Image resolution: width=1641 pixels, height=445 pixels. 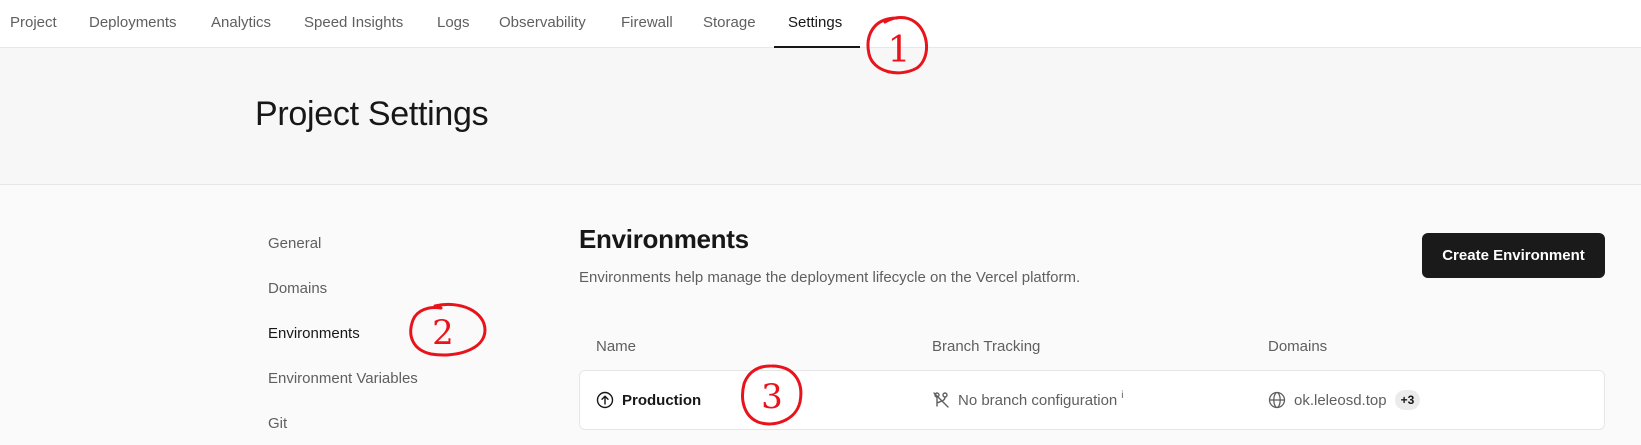 What do you see at coordinates (986, 346) in the screenshot?
I see `column-header-branch-tracking: Branch Tracking` at bounding box center [986, 346].